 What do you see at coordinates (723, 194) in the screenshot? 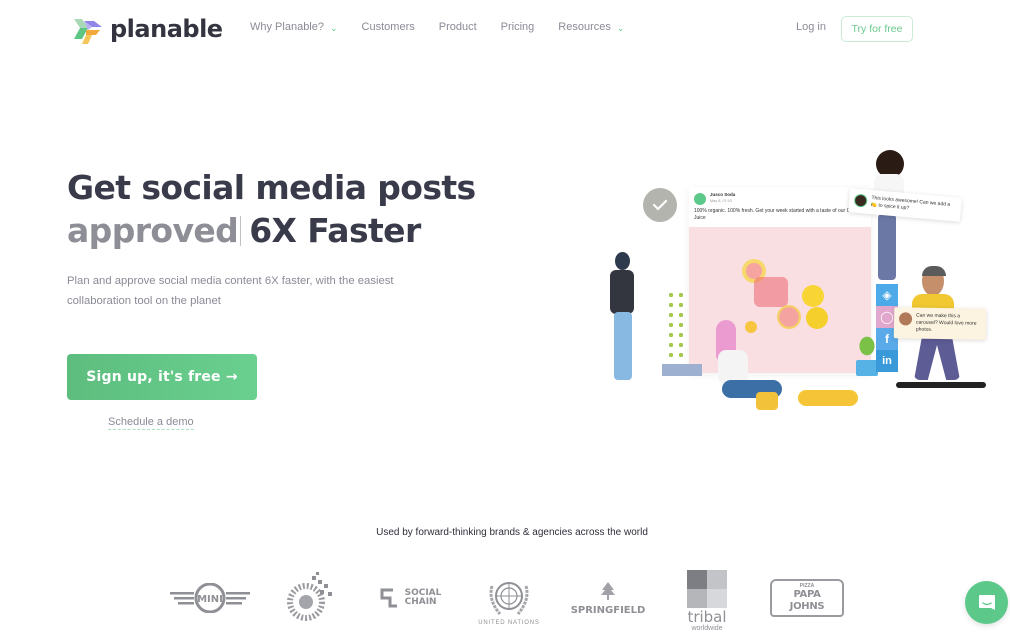
I see `post-account-name: Jusco Soda` at bounding box center [723, 194].